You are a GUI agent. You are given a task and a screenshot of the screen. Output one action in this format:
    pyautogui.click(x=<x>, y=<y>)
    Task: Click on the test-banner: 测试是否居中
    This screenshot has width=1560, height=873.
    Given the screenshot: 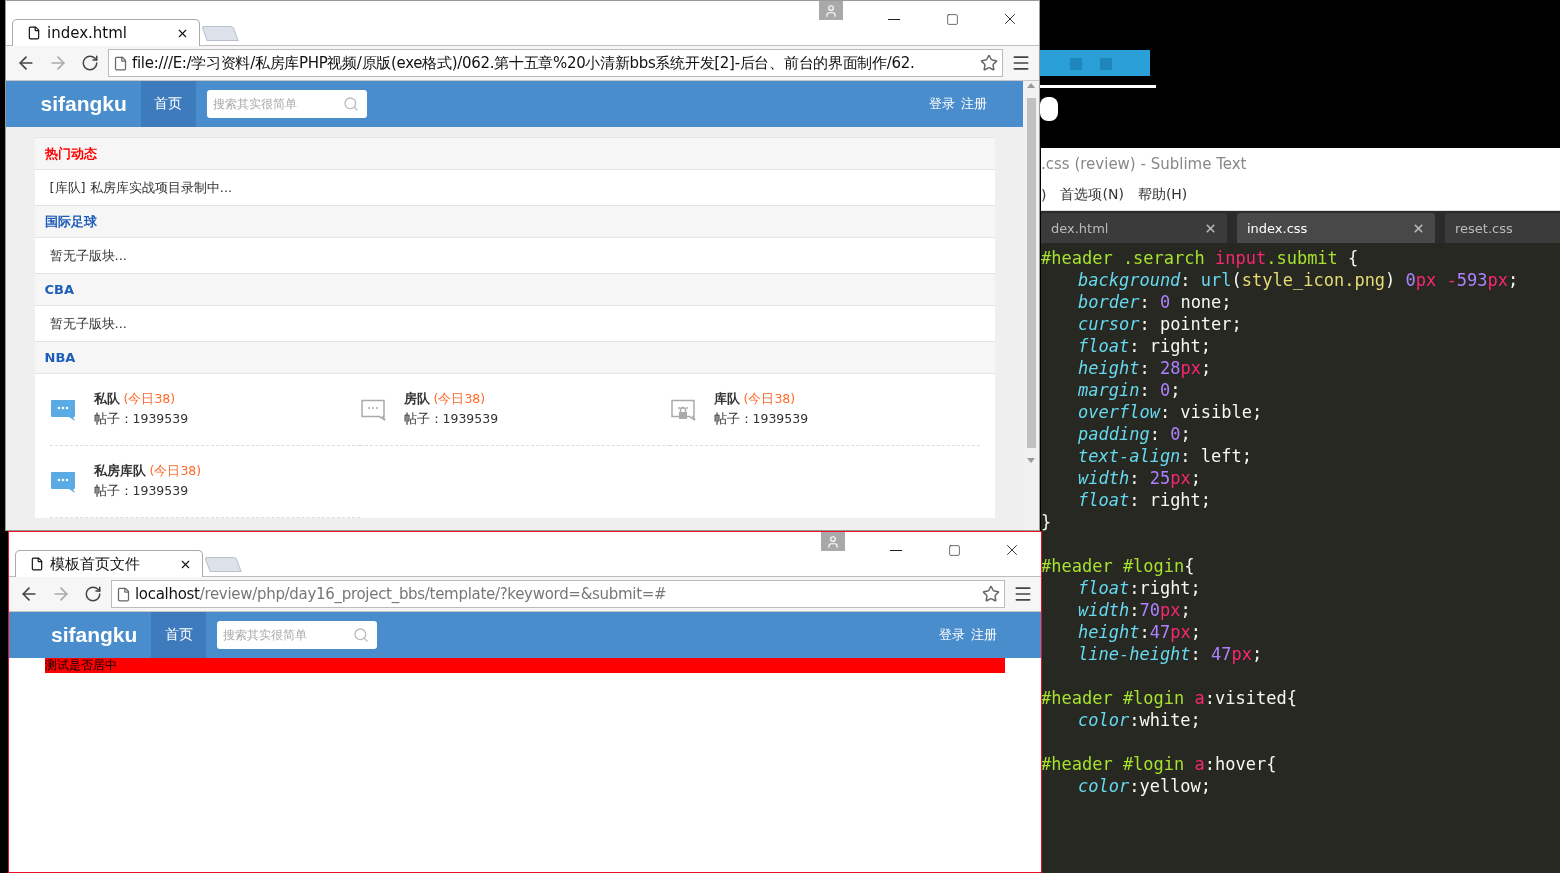 What is the action you would take?
    pyautogui.click(x=525, y=665)
    